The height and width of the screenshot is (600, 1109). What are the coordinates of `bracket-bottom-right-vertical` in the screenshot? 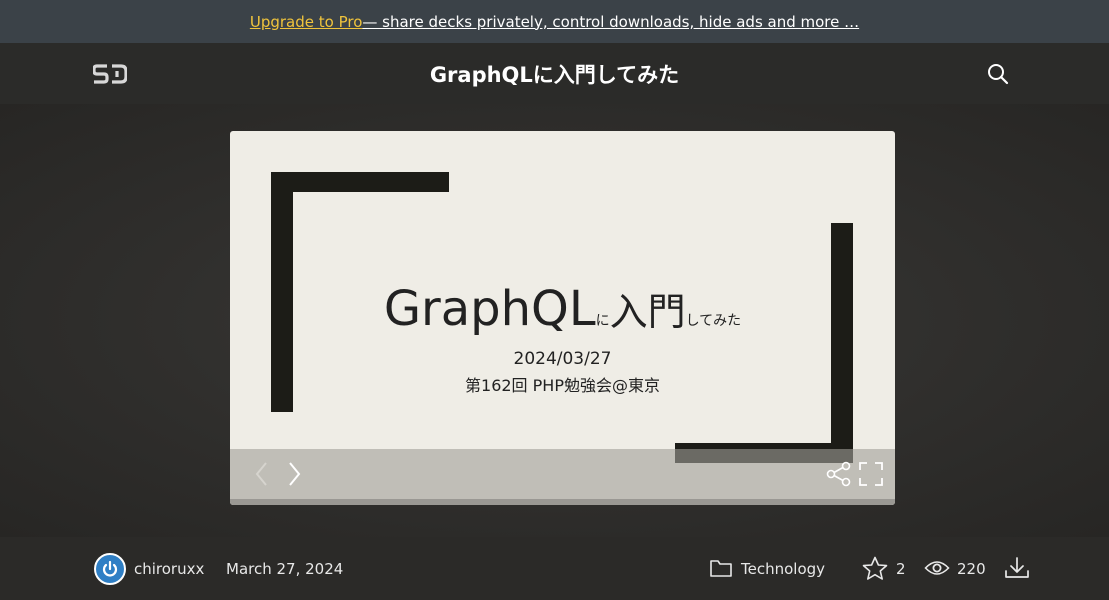 It's located at (842, 343).